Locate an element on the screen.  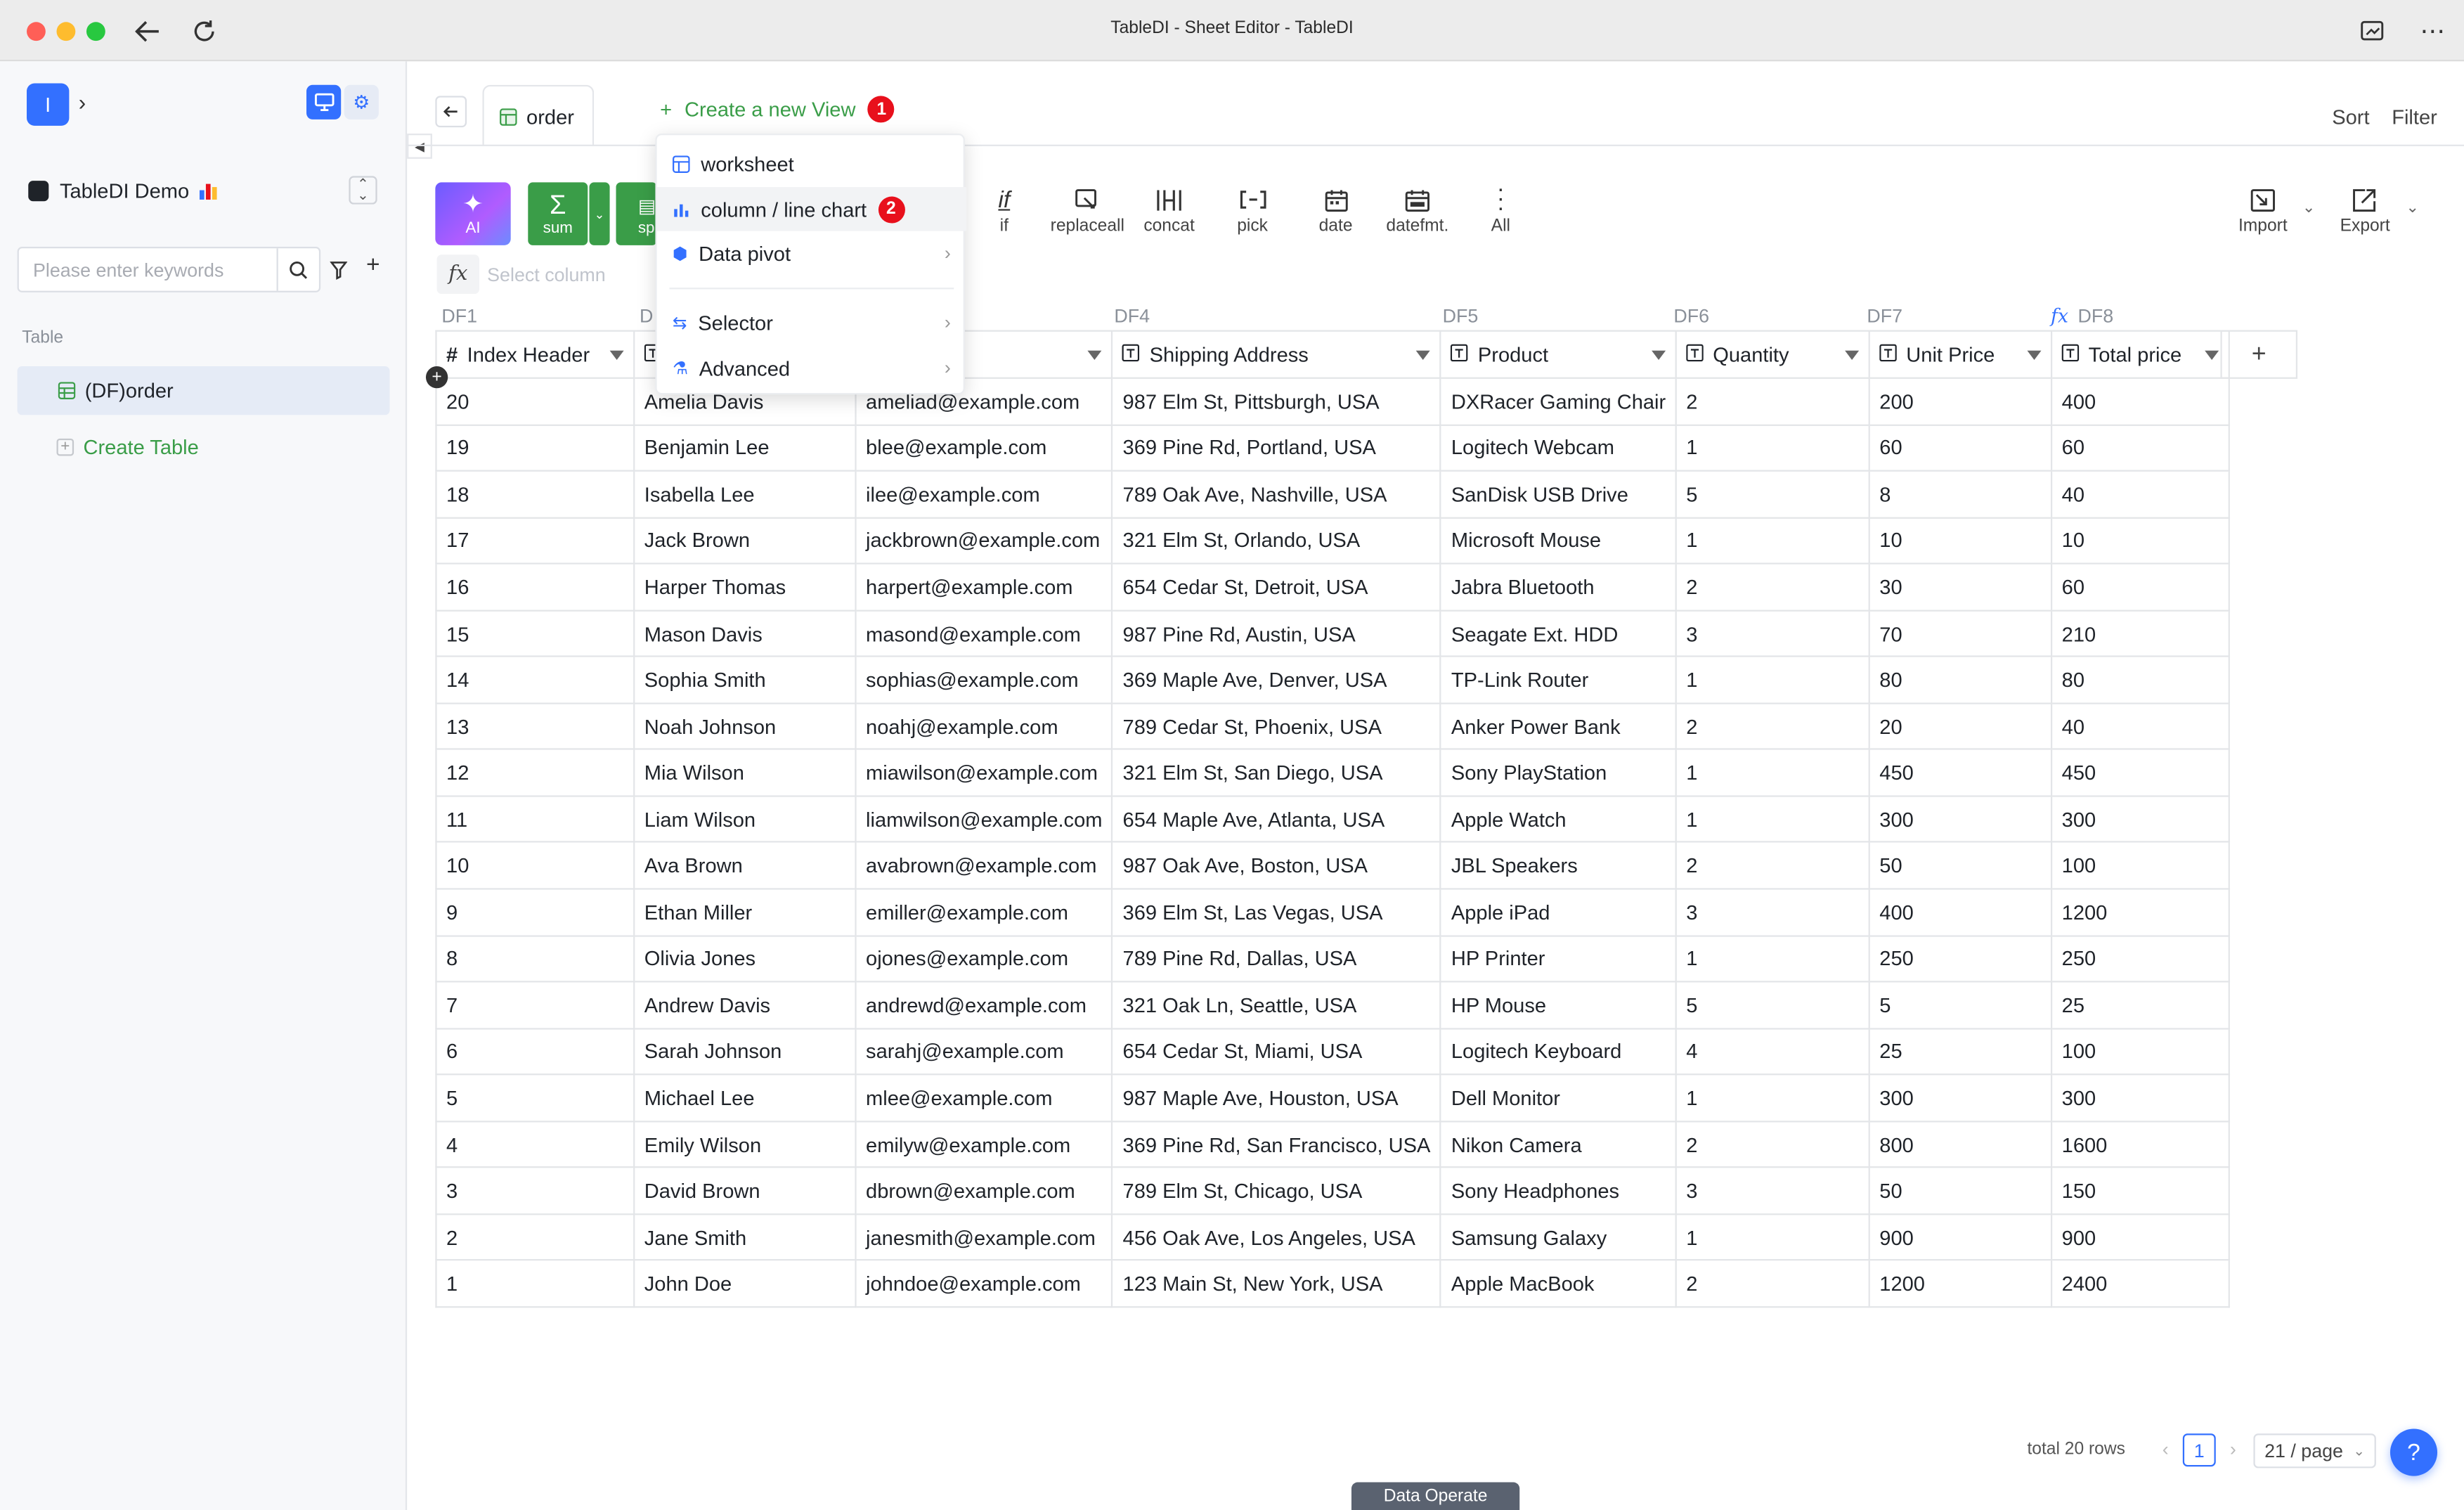
table-cell: andrewd@example.com is located at coordinates (985, 1005).